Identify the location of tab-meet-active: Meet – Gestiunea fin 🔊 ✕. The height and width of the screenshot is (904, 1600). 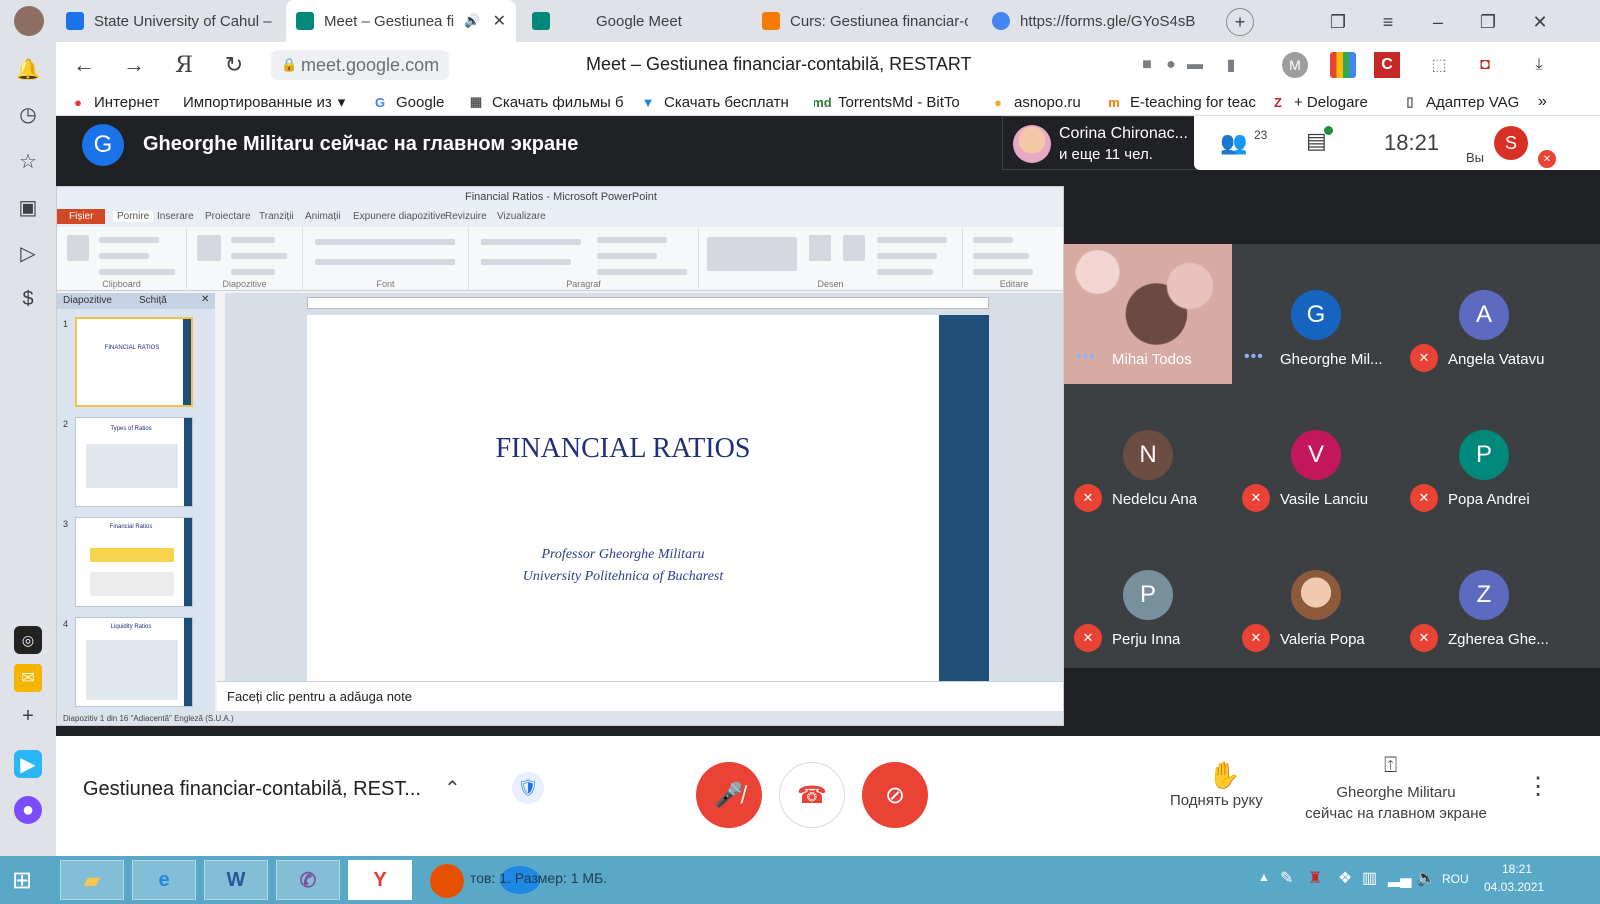
(401, 21).